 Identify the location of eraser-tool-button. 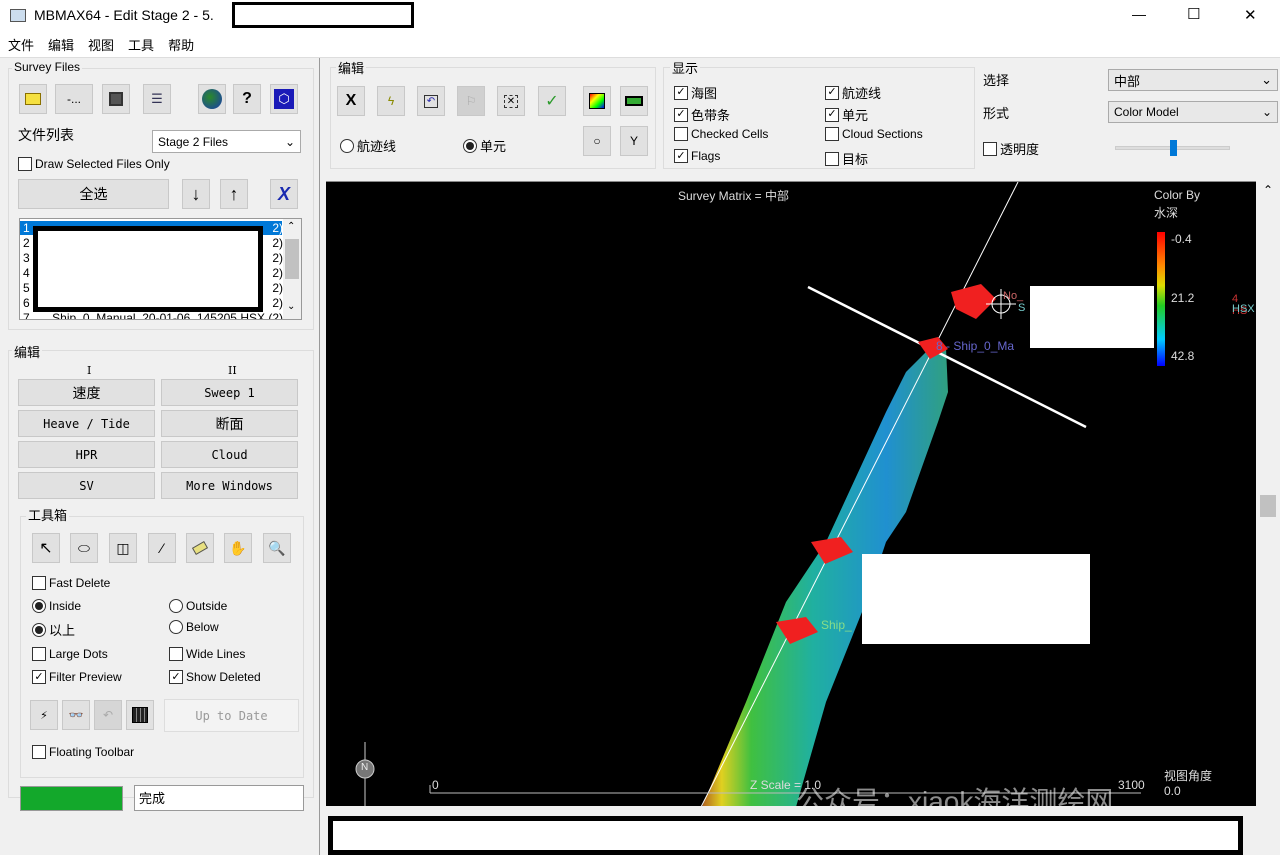
(200, 548).